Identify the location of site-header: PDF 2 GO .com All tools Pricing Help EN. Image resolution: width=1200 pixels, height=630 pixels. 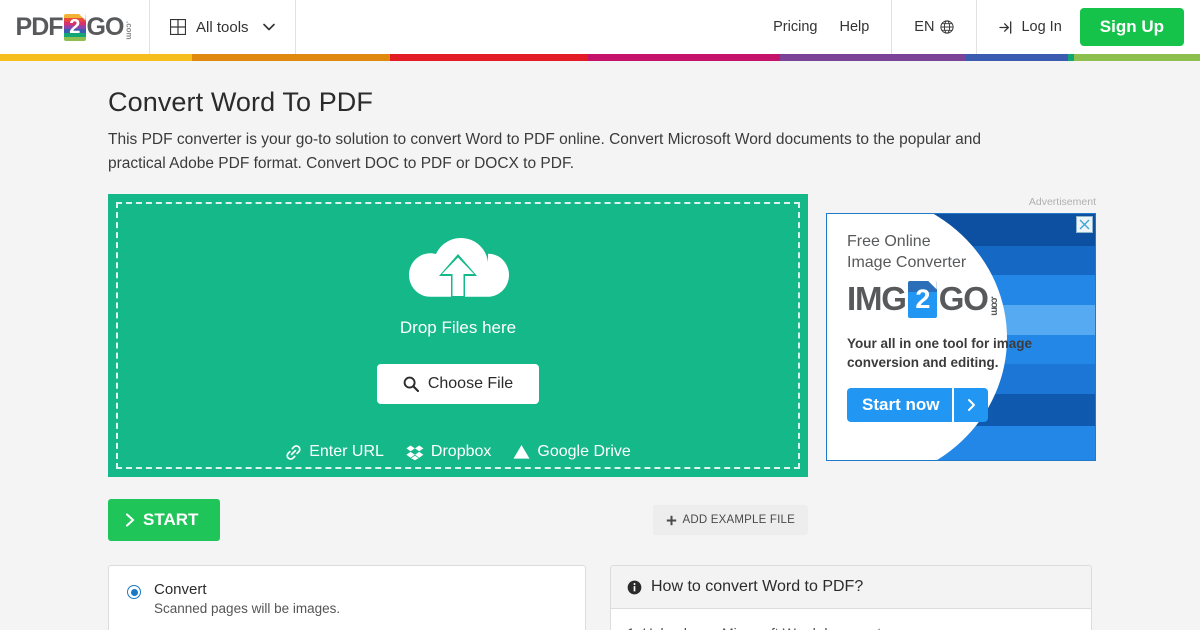
(600, 27).